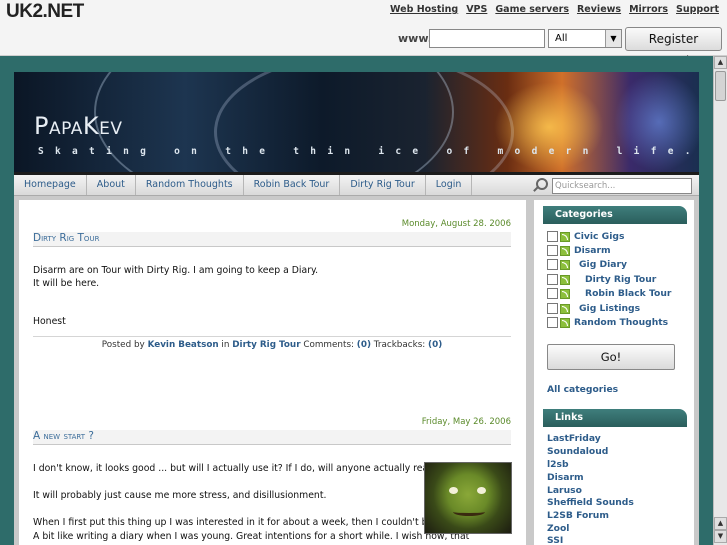  Describe the element at coordinates (585, 38) in the screenshot. I see `tld-select: All ▼` at that location.